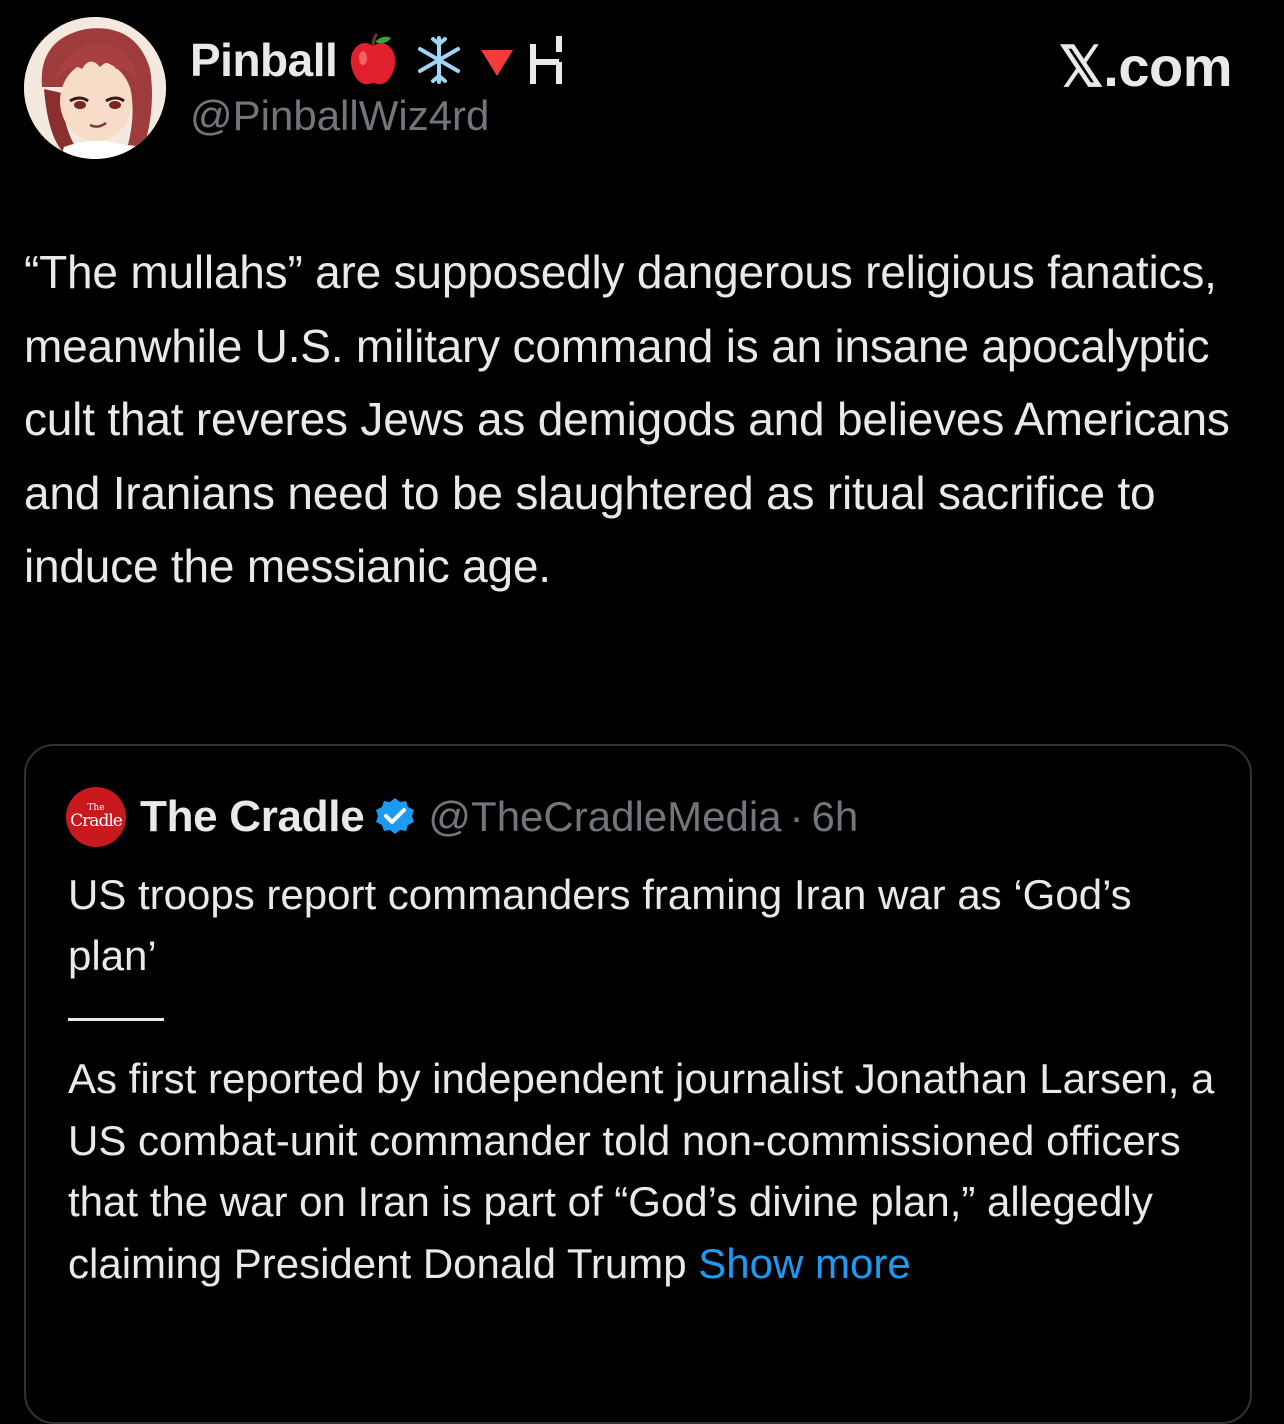 Image resolution: width=1284 pixels, height=1424 pixels. What do you see at coordinates (804, 1263) in the screenshot?
I see `show-more-link: Show more` at bounding box center [804, 1263].